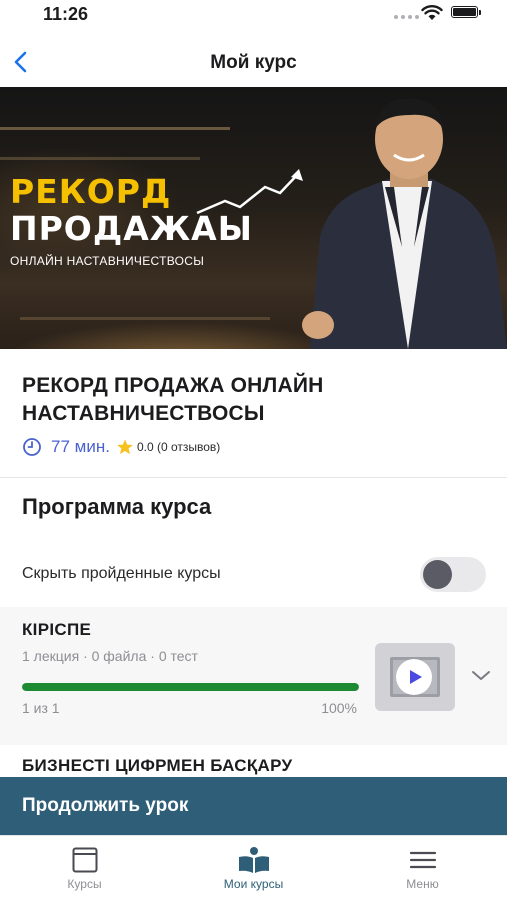 The image size is (507, 901). I want to click on continue-lesson-label: Продолжить урок, so click(105, 805).